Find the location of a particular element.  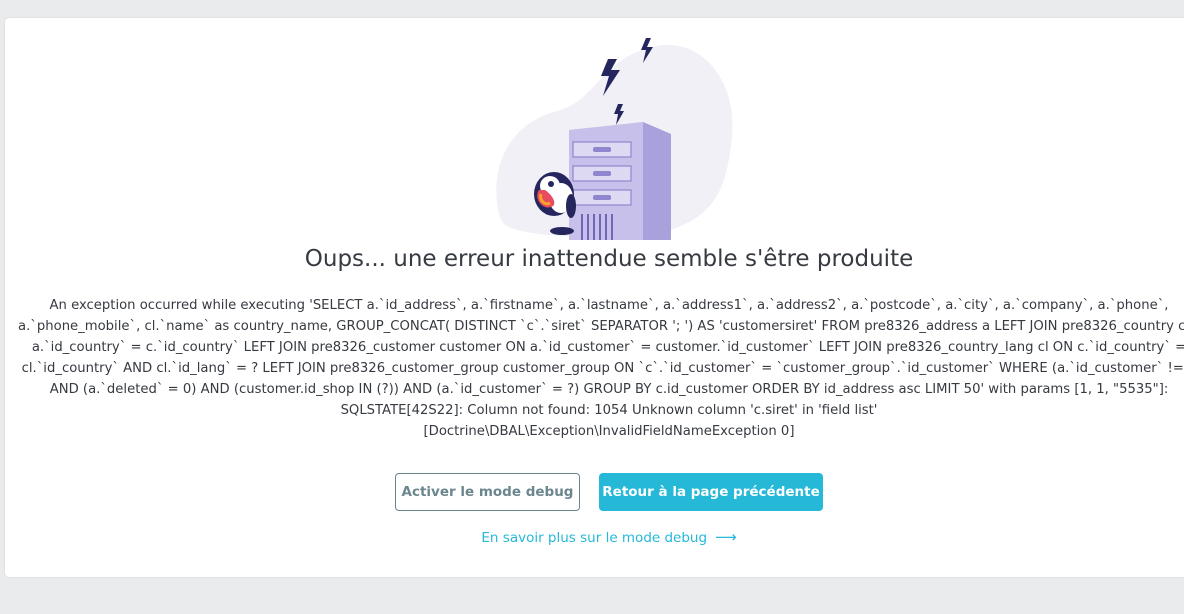

learn-more-debug-link-label: En savoir plus sur le mode debug is located at coordinates (594, 538).